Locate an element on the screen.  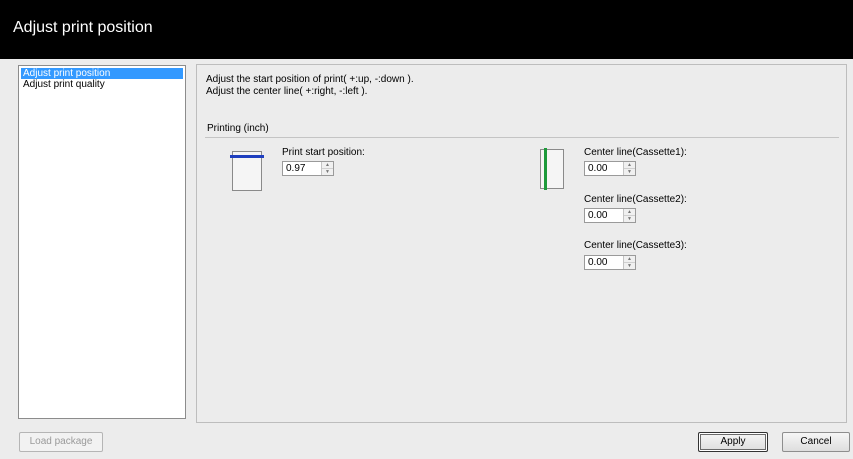
center-line-cassette3-label: Center line(Cassette3): is located at coordinates (635, 245).